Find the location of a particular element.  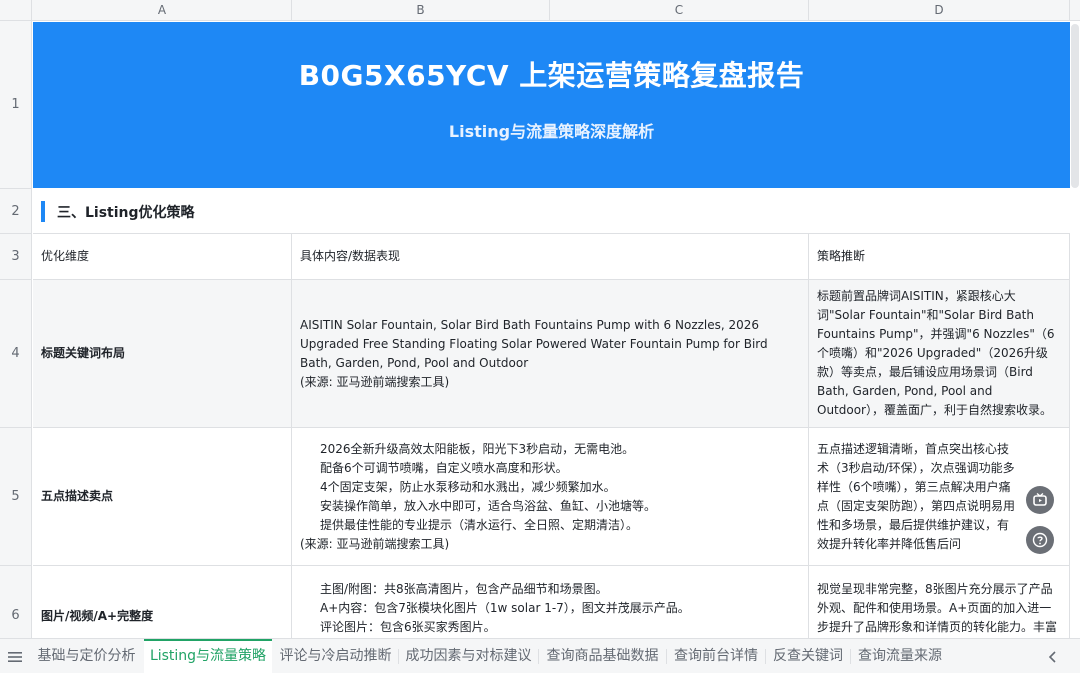

row-header-6: 6 is located at coordinates (16, 602).